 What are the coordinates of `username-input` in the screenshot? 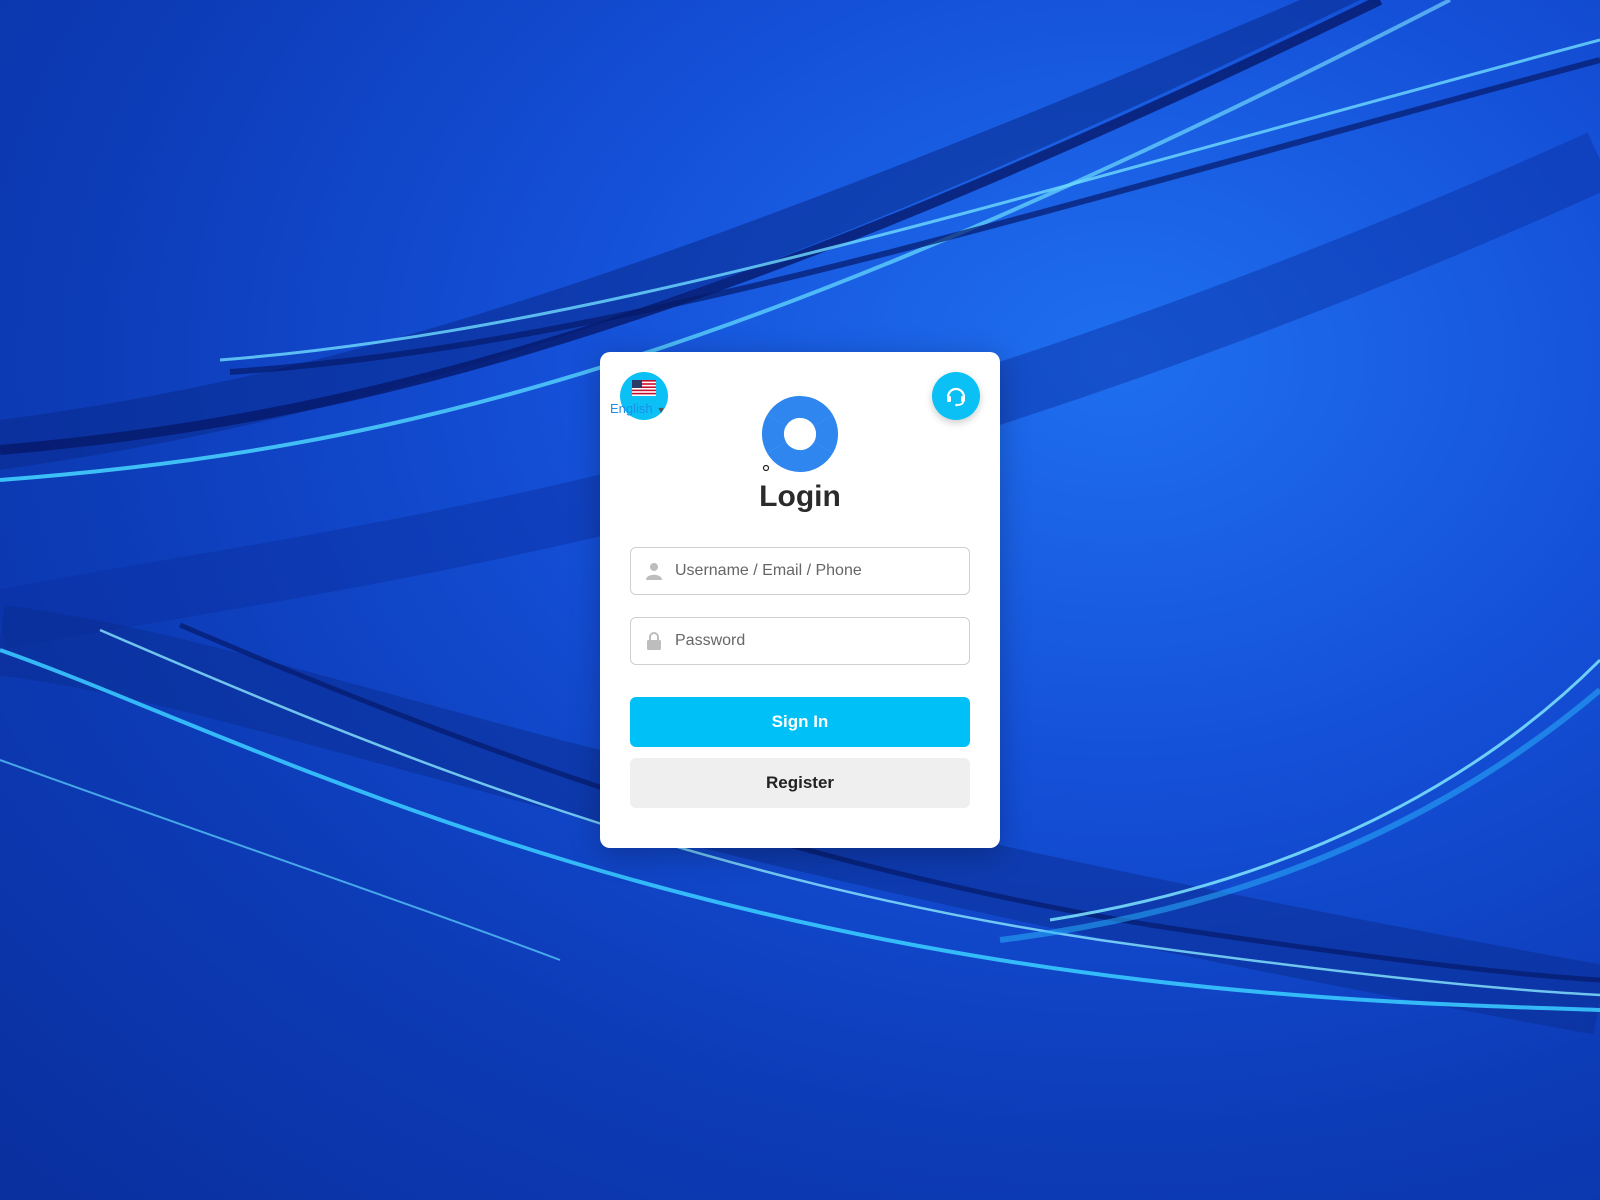 It's located at (815, 571).